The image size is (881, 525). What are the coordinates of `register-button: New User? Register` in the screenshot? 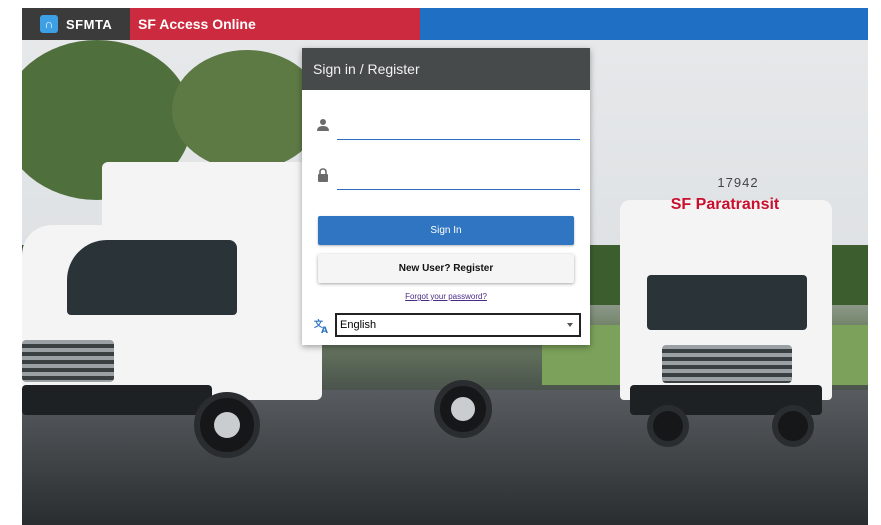 It's located at (446, 268).